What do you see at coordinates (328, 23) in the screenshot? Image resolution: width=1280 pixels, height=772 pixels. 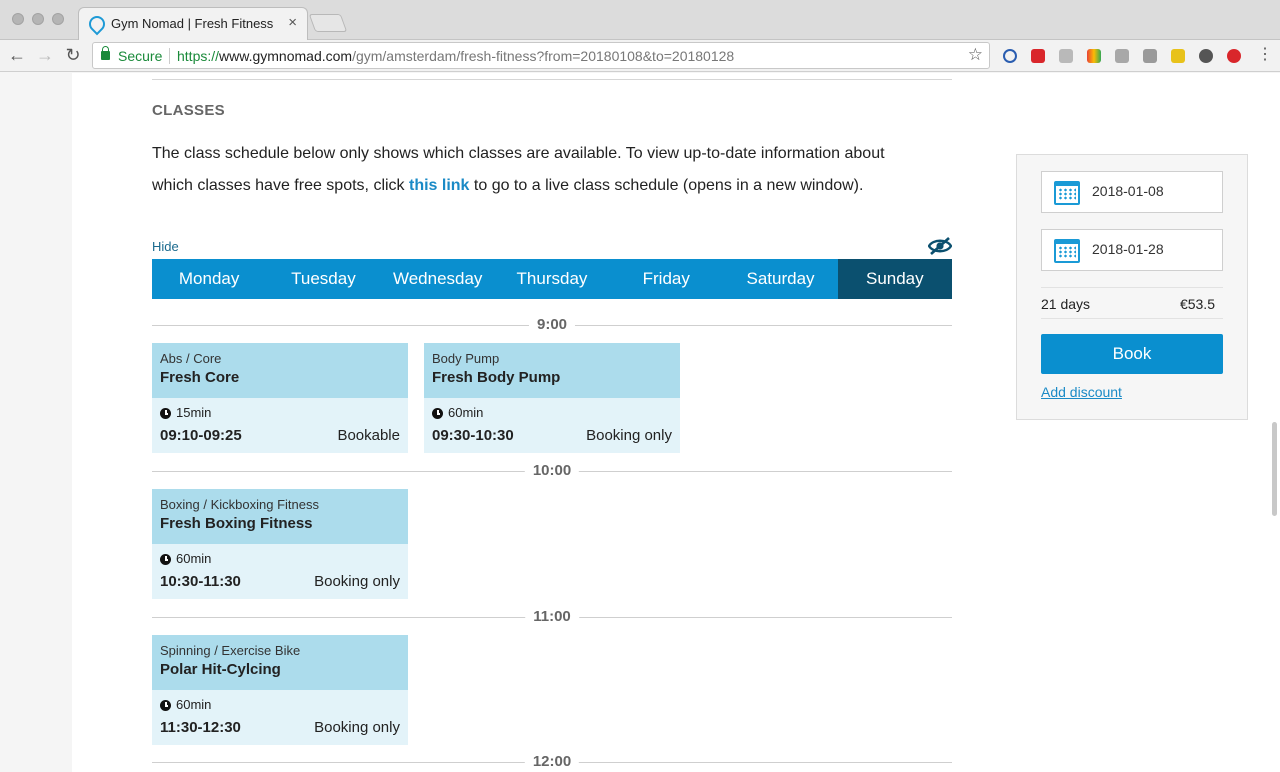 I see `new-tab-button` at bounding box center [328, 23].